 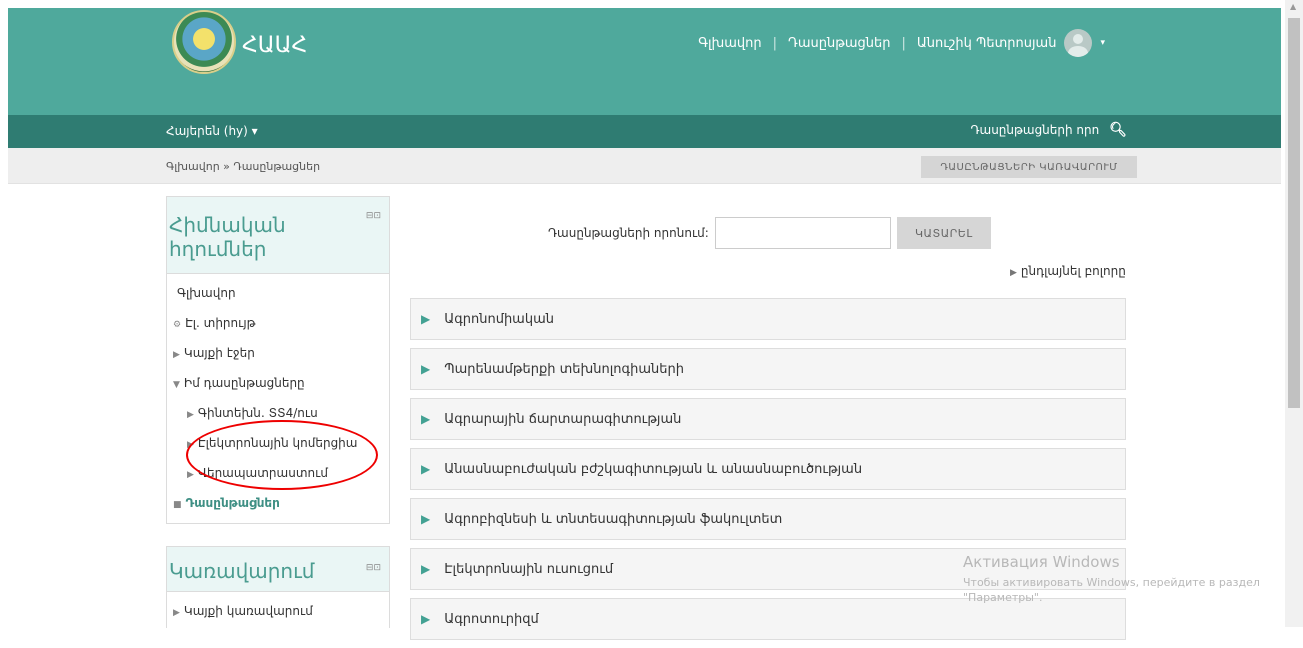 What do you see at coordinates (1293, 6) in the screenshot?
I see `scroll-up-icon: ▲` at bounding box center [1293, 6].